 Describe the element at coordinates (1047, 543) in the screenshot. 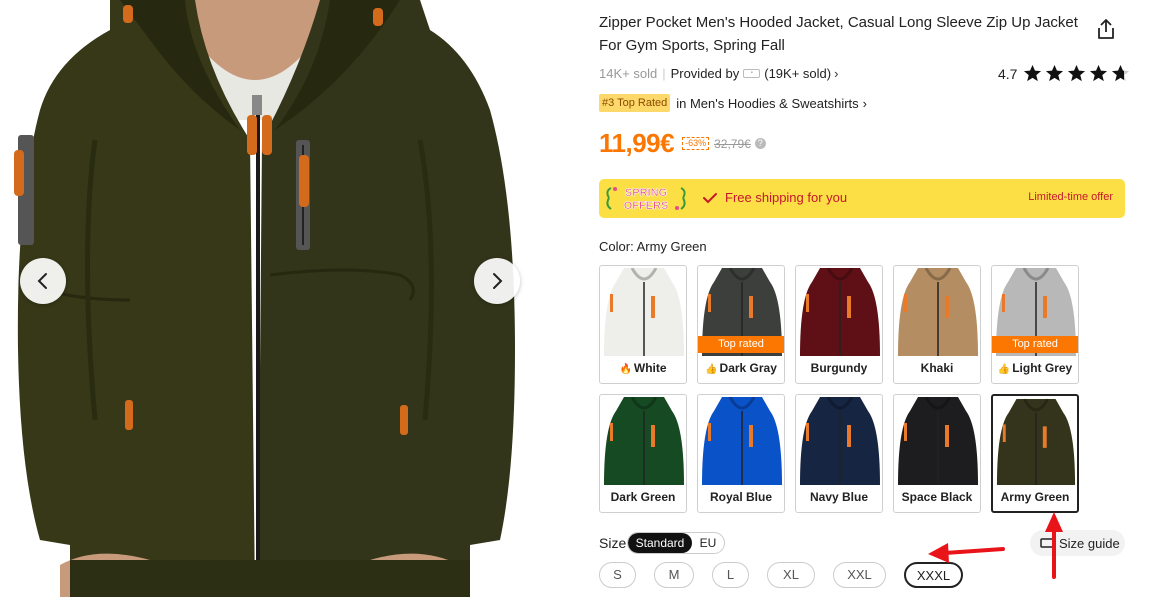

I see `ruler-icon` at that location.